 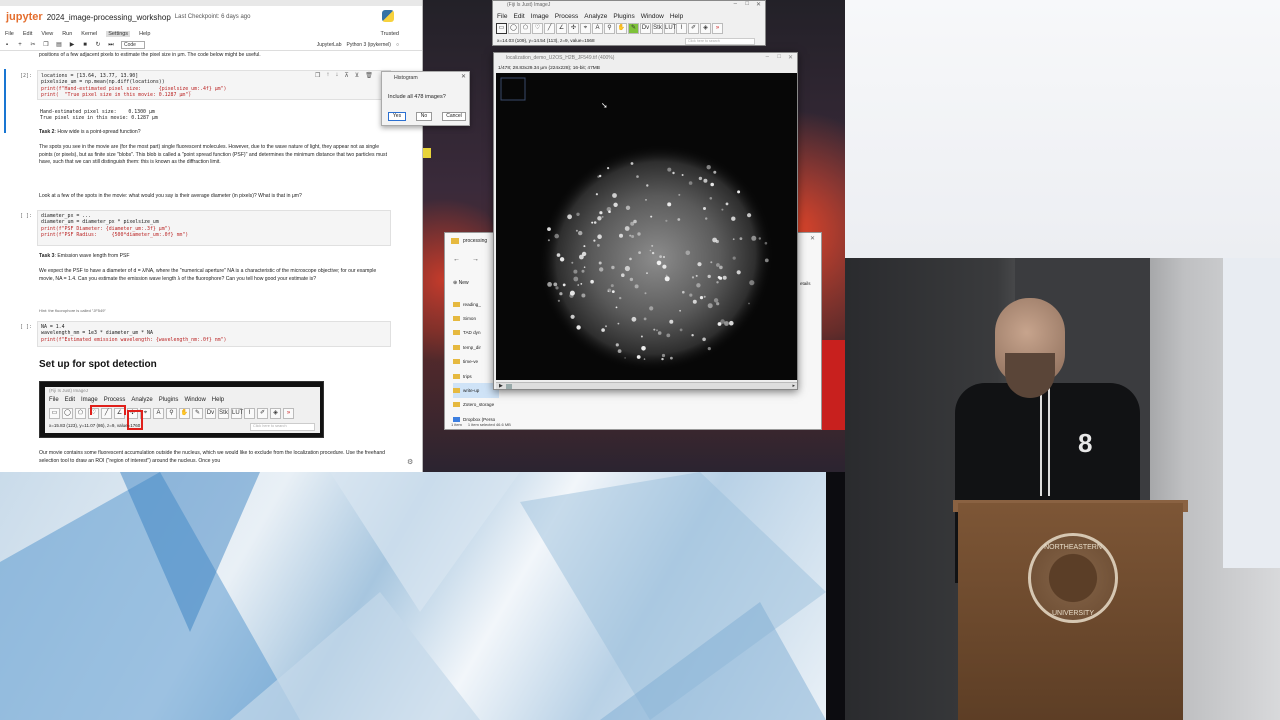 What do you see at coordinates (410, 462) in the screenshot?
I see `gear-icon: ⚙` at bounding box center [410, 462].